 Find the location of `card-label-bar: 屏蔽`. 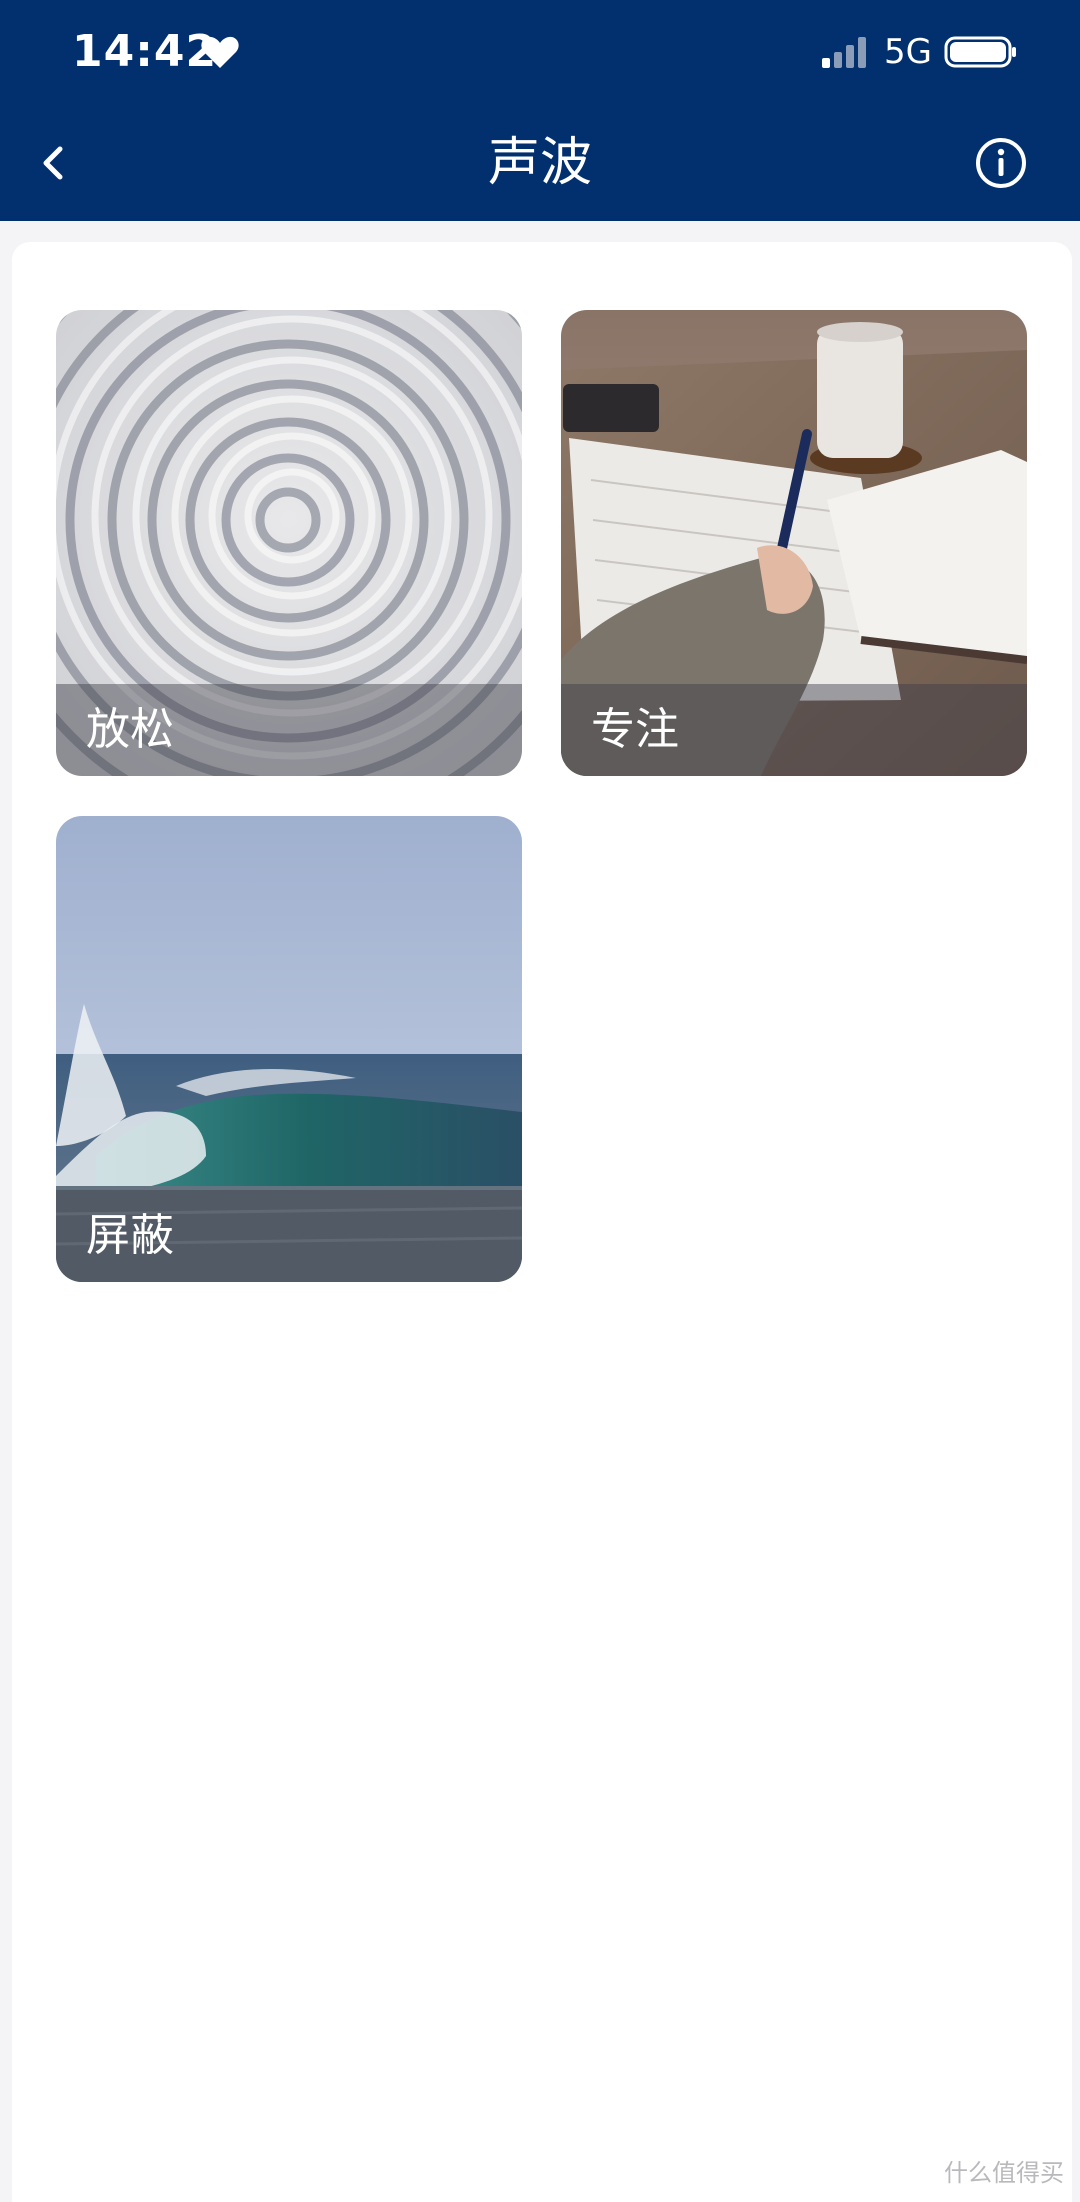

card-label-bar: 屏蔽 is located at coordinates (289, 1236).